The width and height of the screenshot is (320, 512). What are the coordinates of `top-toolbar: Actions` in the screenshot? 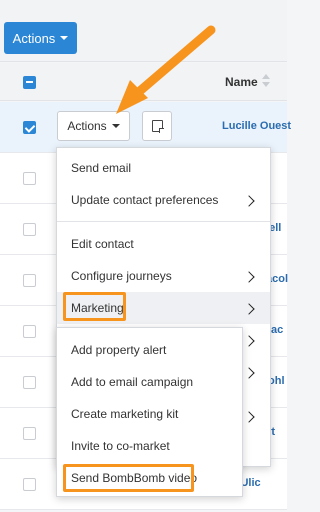 It's located at (143, 31).